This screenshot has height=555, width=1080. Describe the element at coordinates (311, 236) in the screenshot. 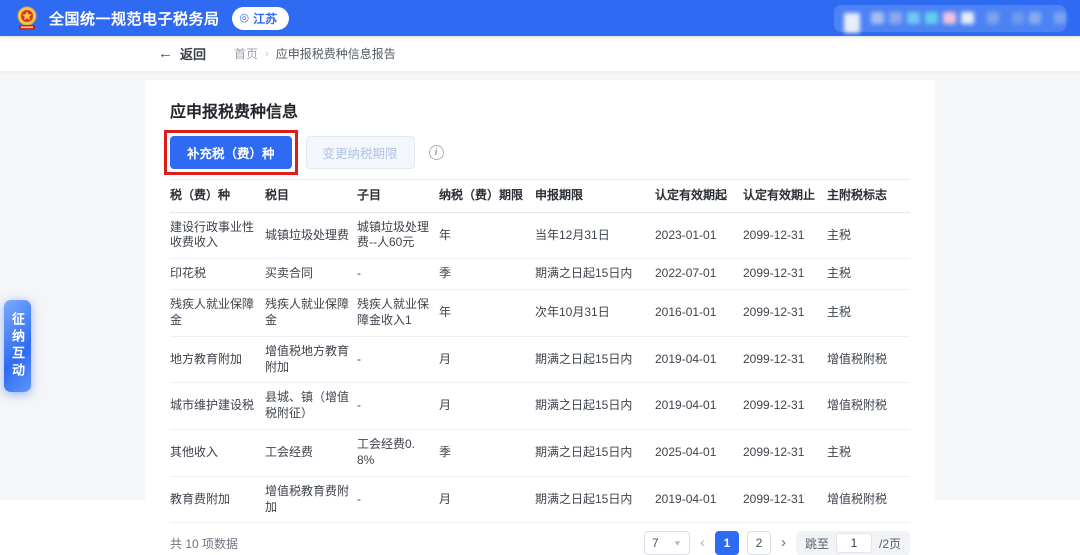

I see `table-cell: 城镇垃圾处理费` at that location.